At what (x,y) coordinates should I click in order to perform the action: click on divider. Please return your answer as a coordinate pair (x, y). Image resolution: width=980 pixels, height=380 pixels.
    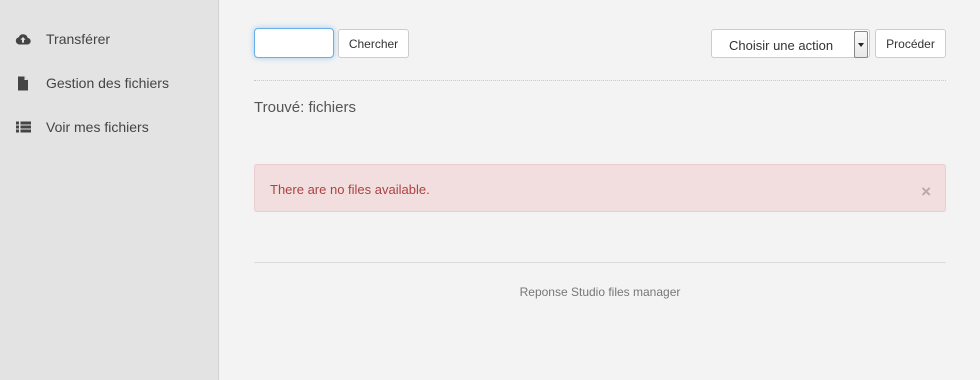
    Looking at the image, I should click on (600, 80).